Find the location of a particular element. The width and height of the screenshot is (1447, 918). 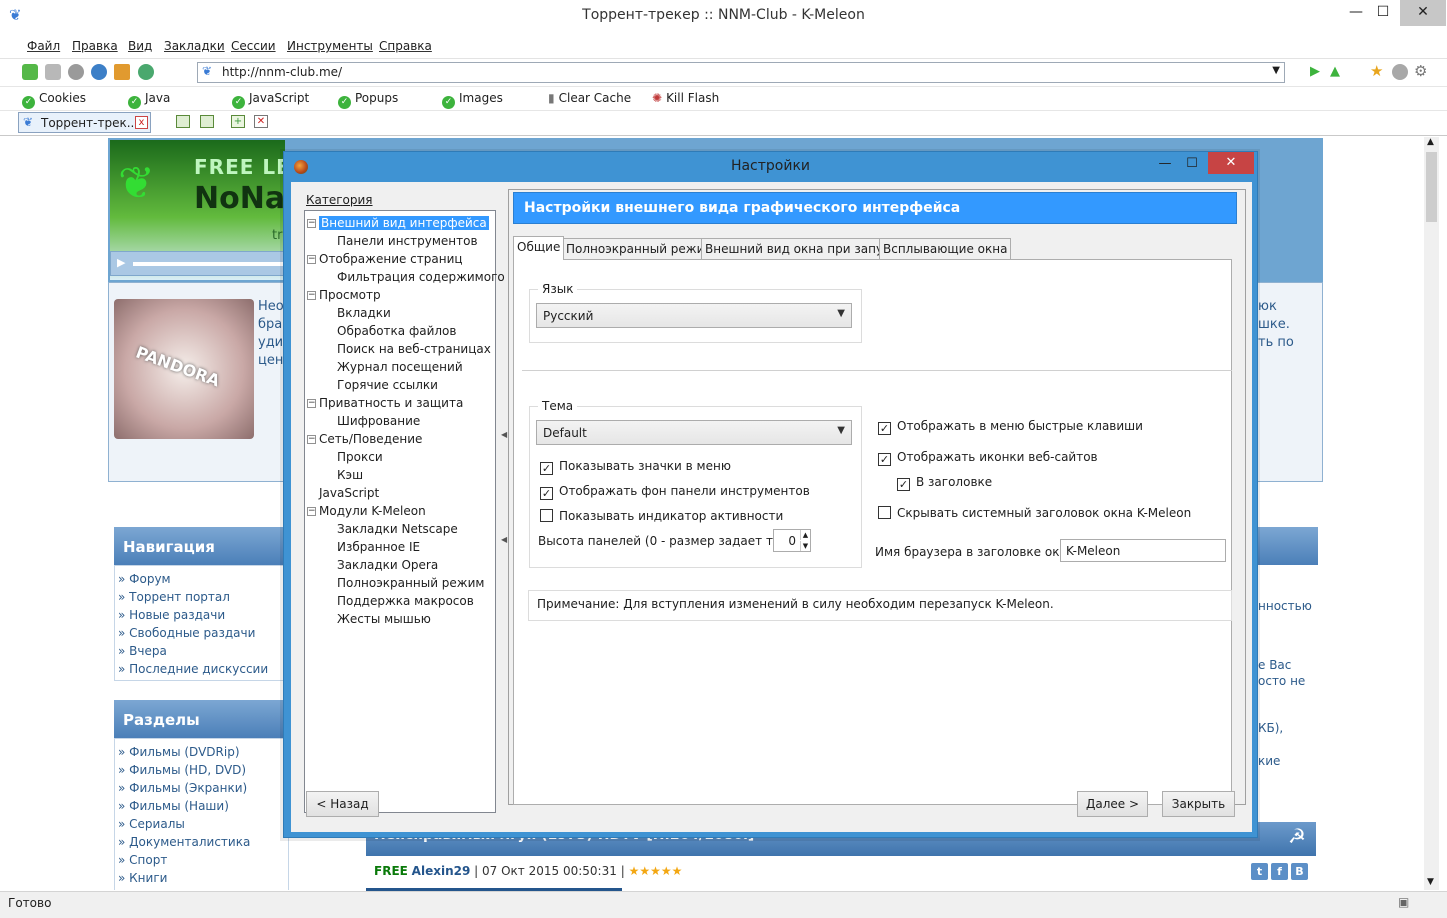

browser-name-input: K-Meleon is located at coordinates (1143, 550).